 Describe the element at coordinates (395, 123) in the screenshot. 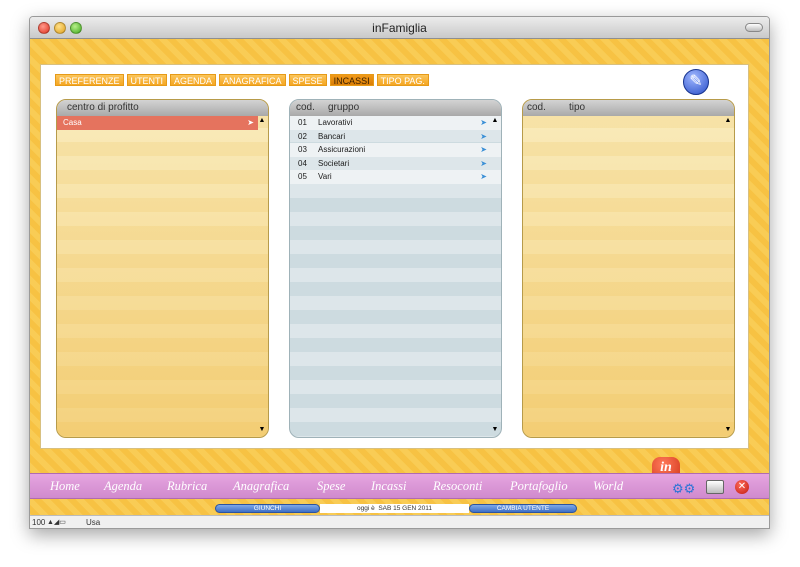

I see `table-row: 01 Lavorativi ➤` at that location.